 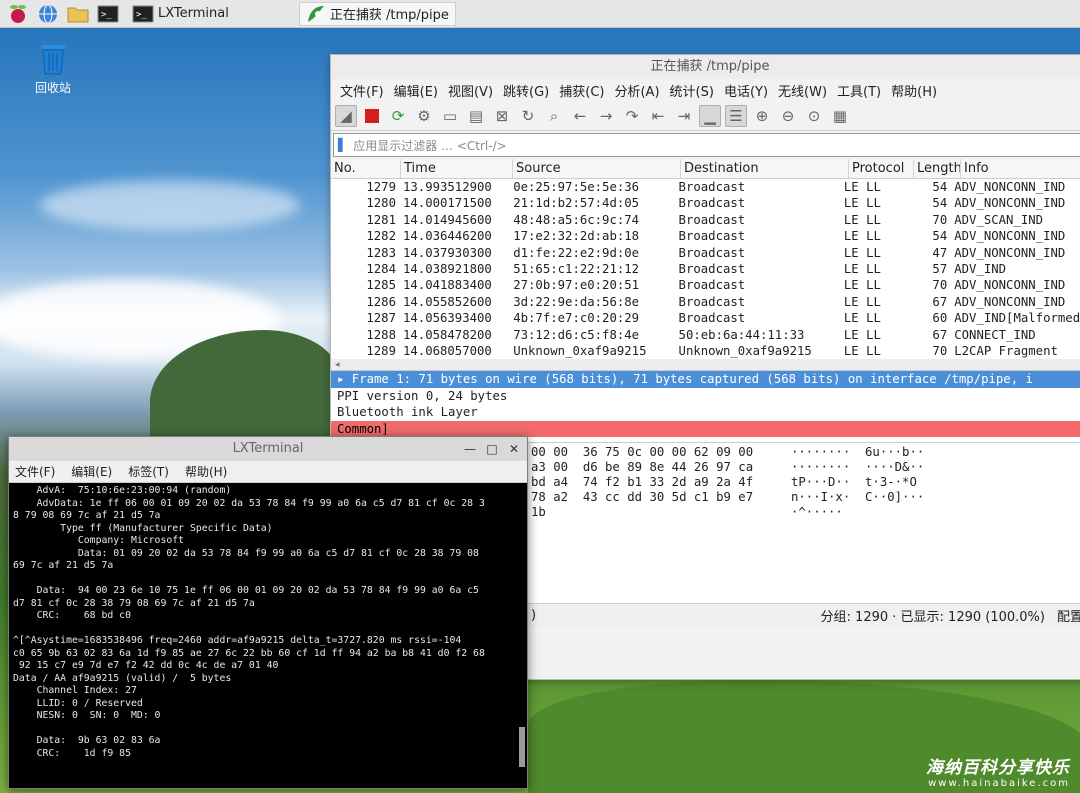 What do you see at coordinates (661, 452) in the screenshot?
I see `bytes-hex: 00 00 36 75 0c 00 00 62 09 00` at bounding box center [661, 452].